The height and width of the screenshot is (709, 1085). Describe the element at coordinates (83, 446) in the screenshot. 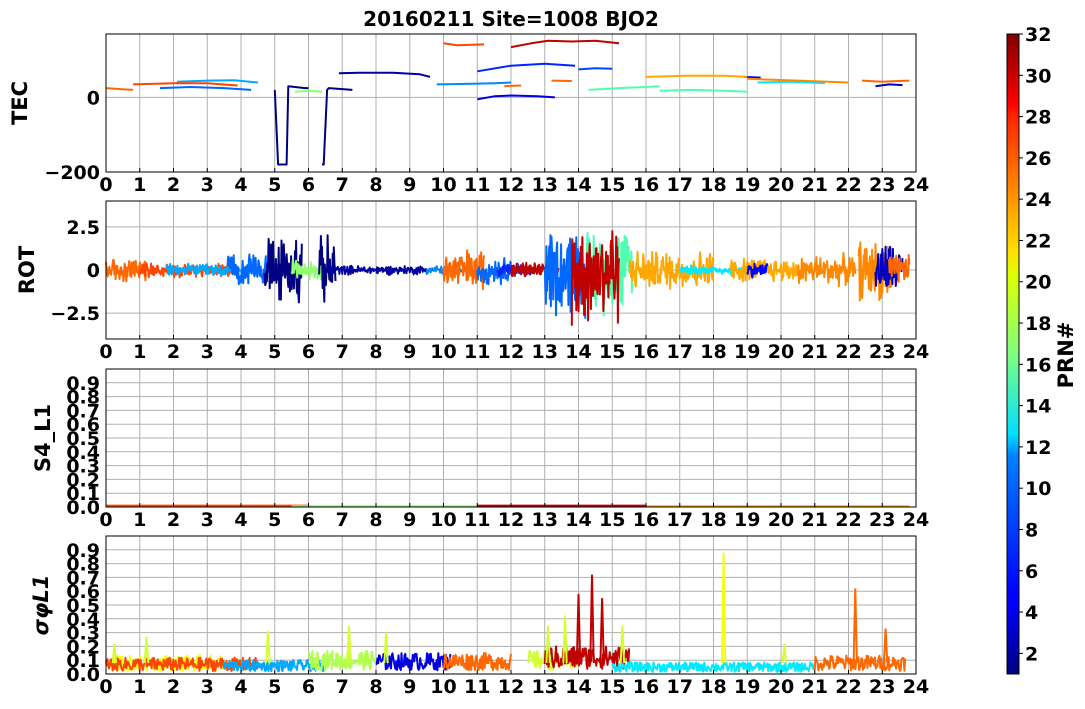

I see `s4-y-ticks: 0.00.10.20.30.40.50.60.70.80.9` at that location.